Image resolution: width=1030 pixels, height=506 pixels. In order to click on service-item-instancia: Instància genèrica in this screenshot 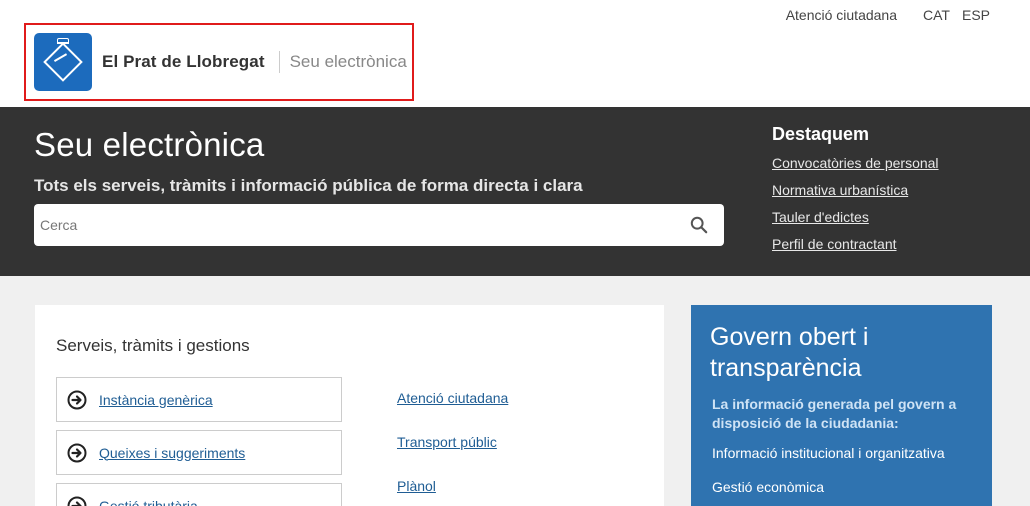, I will do `click(199, 399)`.